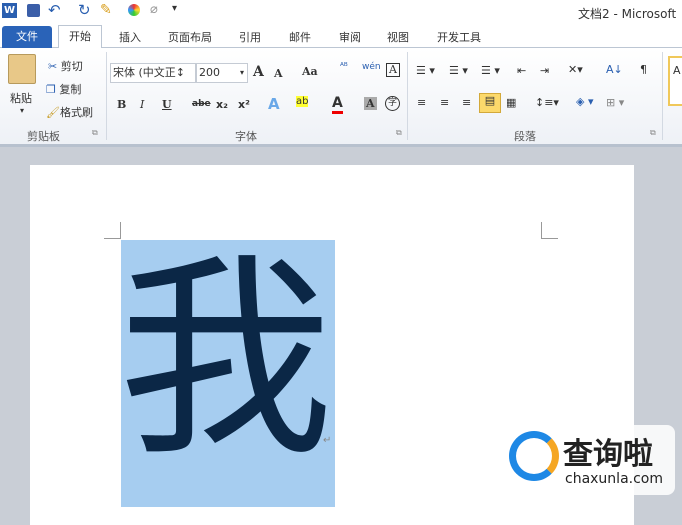  Describe the element at coordinates (511, 102) in the screenshot. I see `distributed-icon: ▦` at that location.